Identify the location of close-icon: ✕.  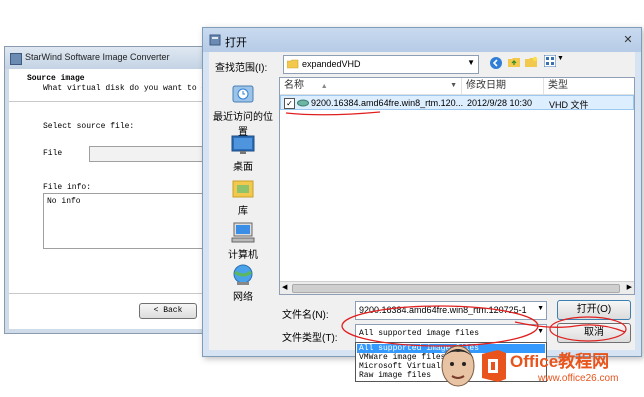
(628, 40).